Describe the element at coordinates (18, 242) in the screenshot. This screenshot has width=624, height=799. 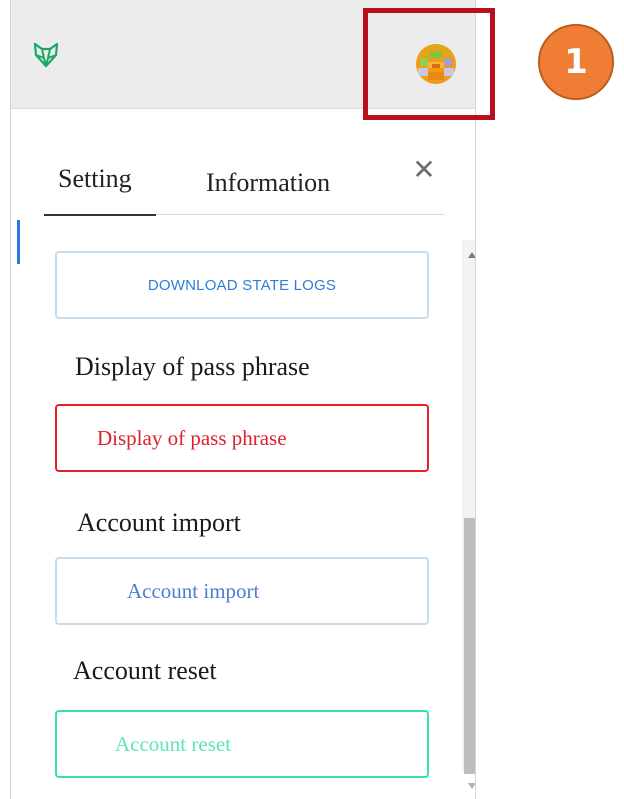
I see `active-indicator` at that location.